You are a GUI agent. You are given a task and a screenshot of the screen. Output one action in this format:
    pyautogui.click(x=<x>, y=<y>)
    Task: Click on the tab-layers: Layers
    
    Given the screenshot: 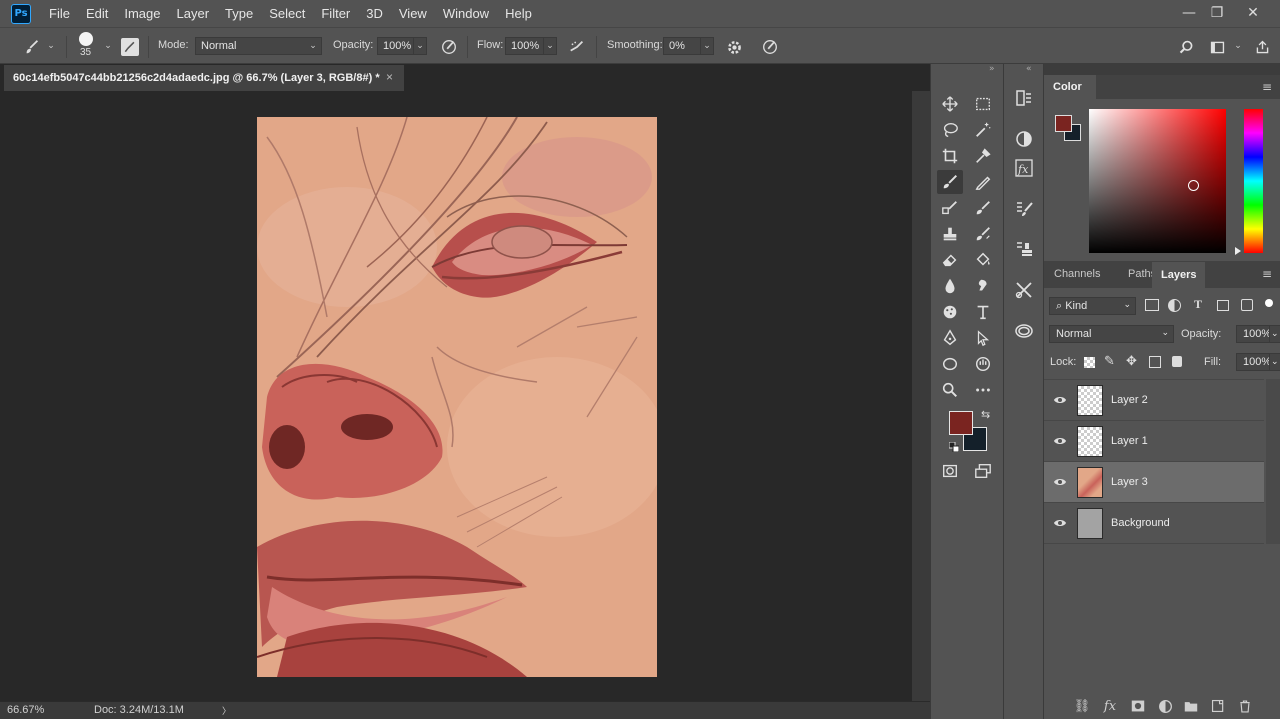 What is the action you would take?
    pyautogui.click(x=1179, y=275)
    